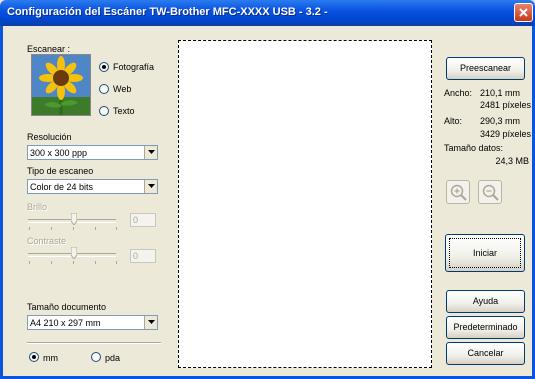  What do you see at coordinates (1, 202) in the screenshot?
I see `window-frame-left` at bounding box center [1, 202].